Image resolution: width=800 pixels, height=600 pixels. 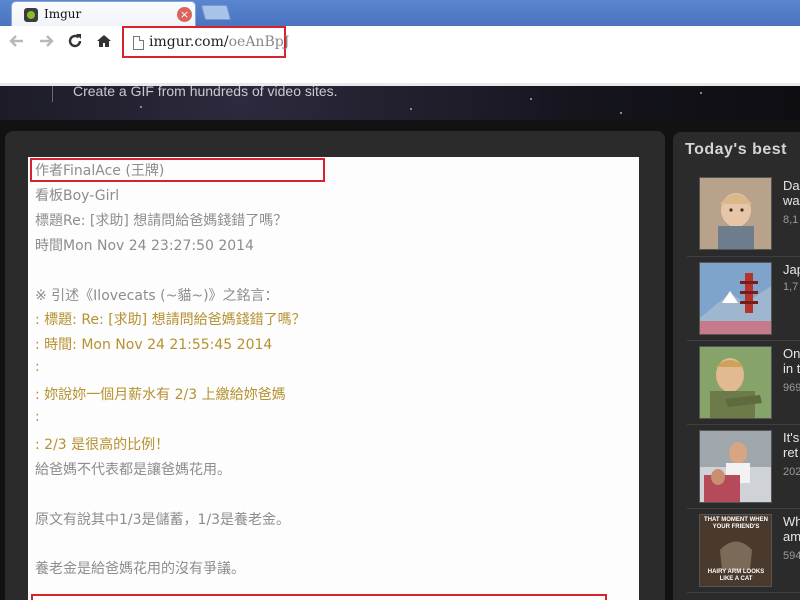 What do you see at coordinates (177, 170) in the screenshot?
I see `highlight-box-author` at bounding box center [177, 170].